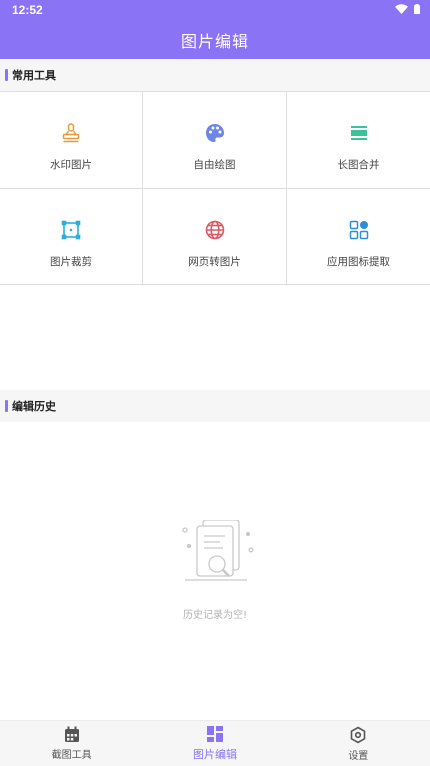  I want to click on tool-label: 长图合并, so click(358, 165).